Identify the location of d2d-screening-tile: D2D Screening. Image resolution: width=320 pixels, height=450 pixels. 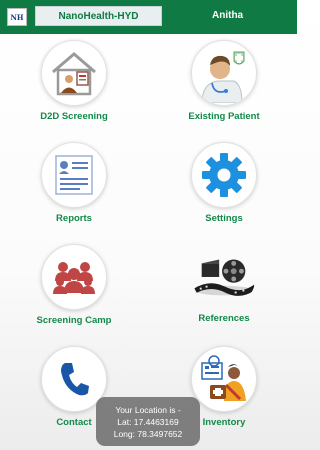
(74, 81).